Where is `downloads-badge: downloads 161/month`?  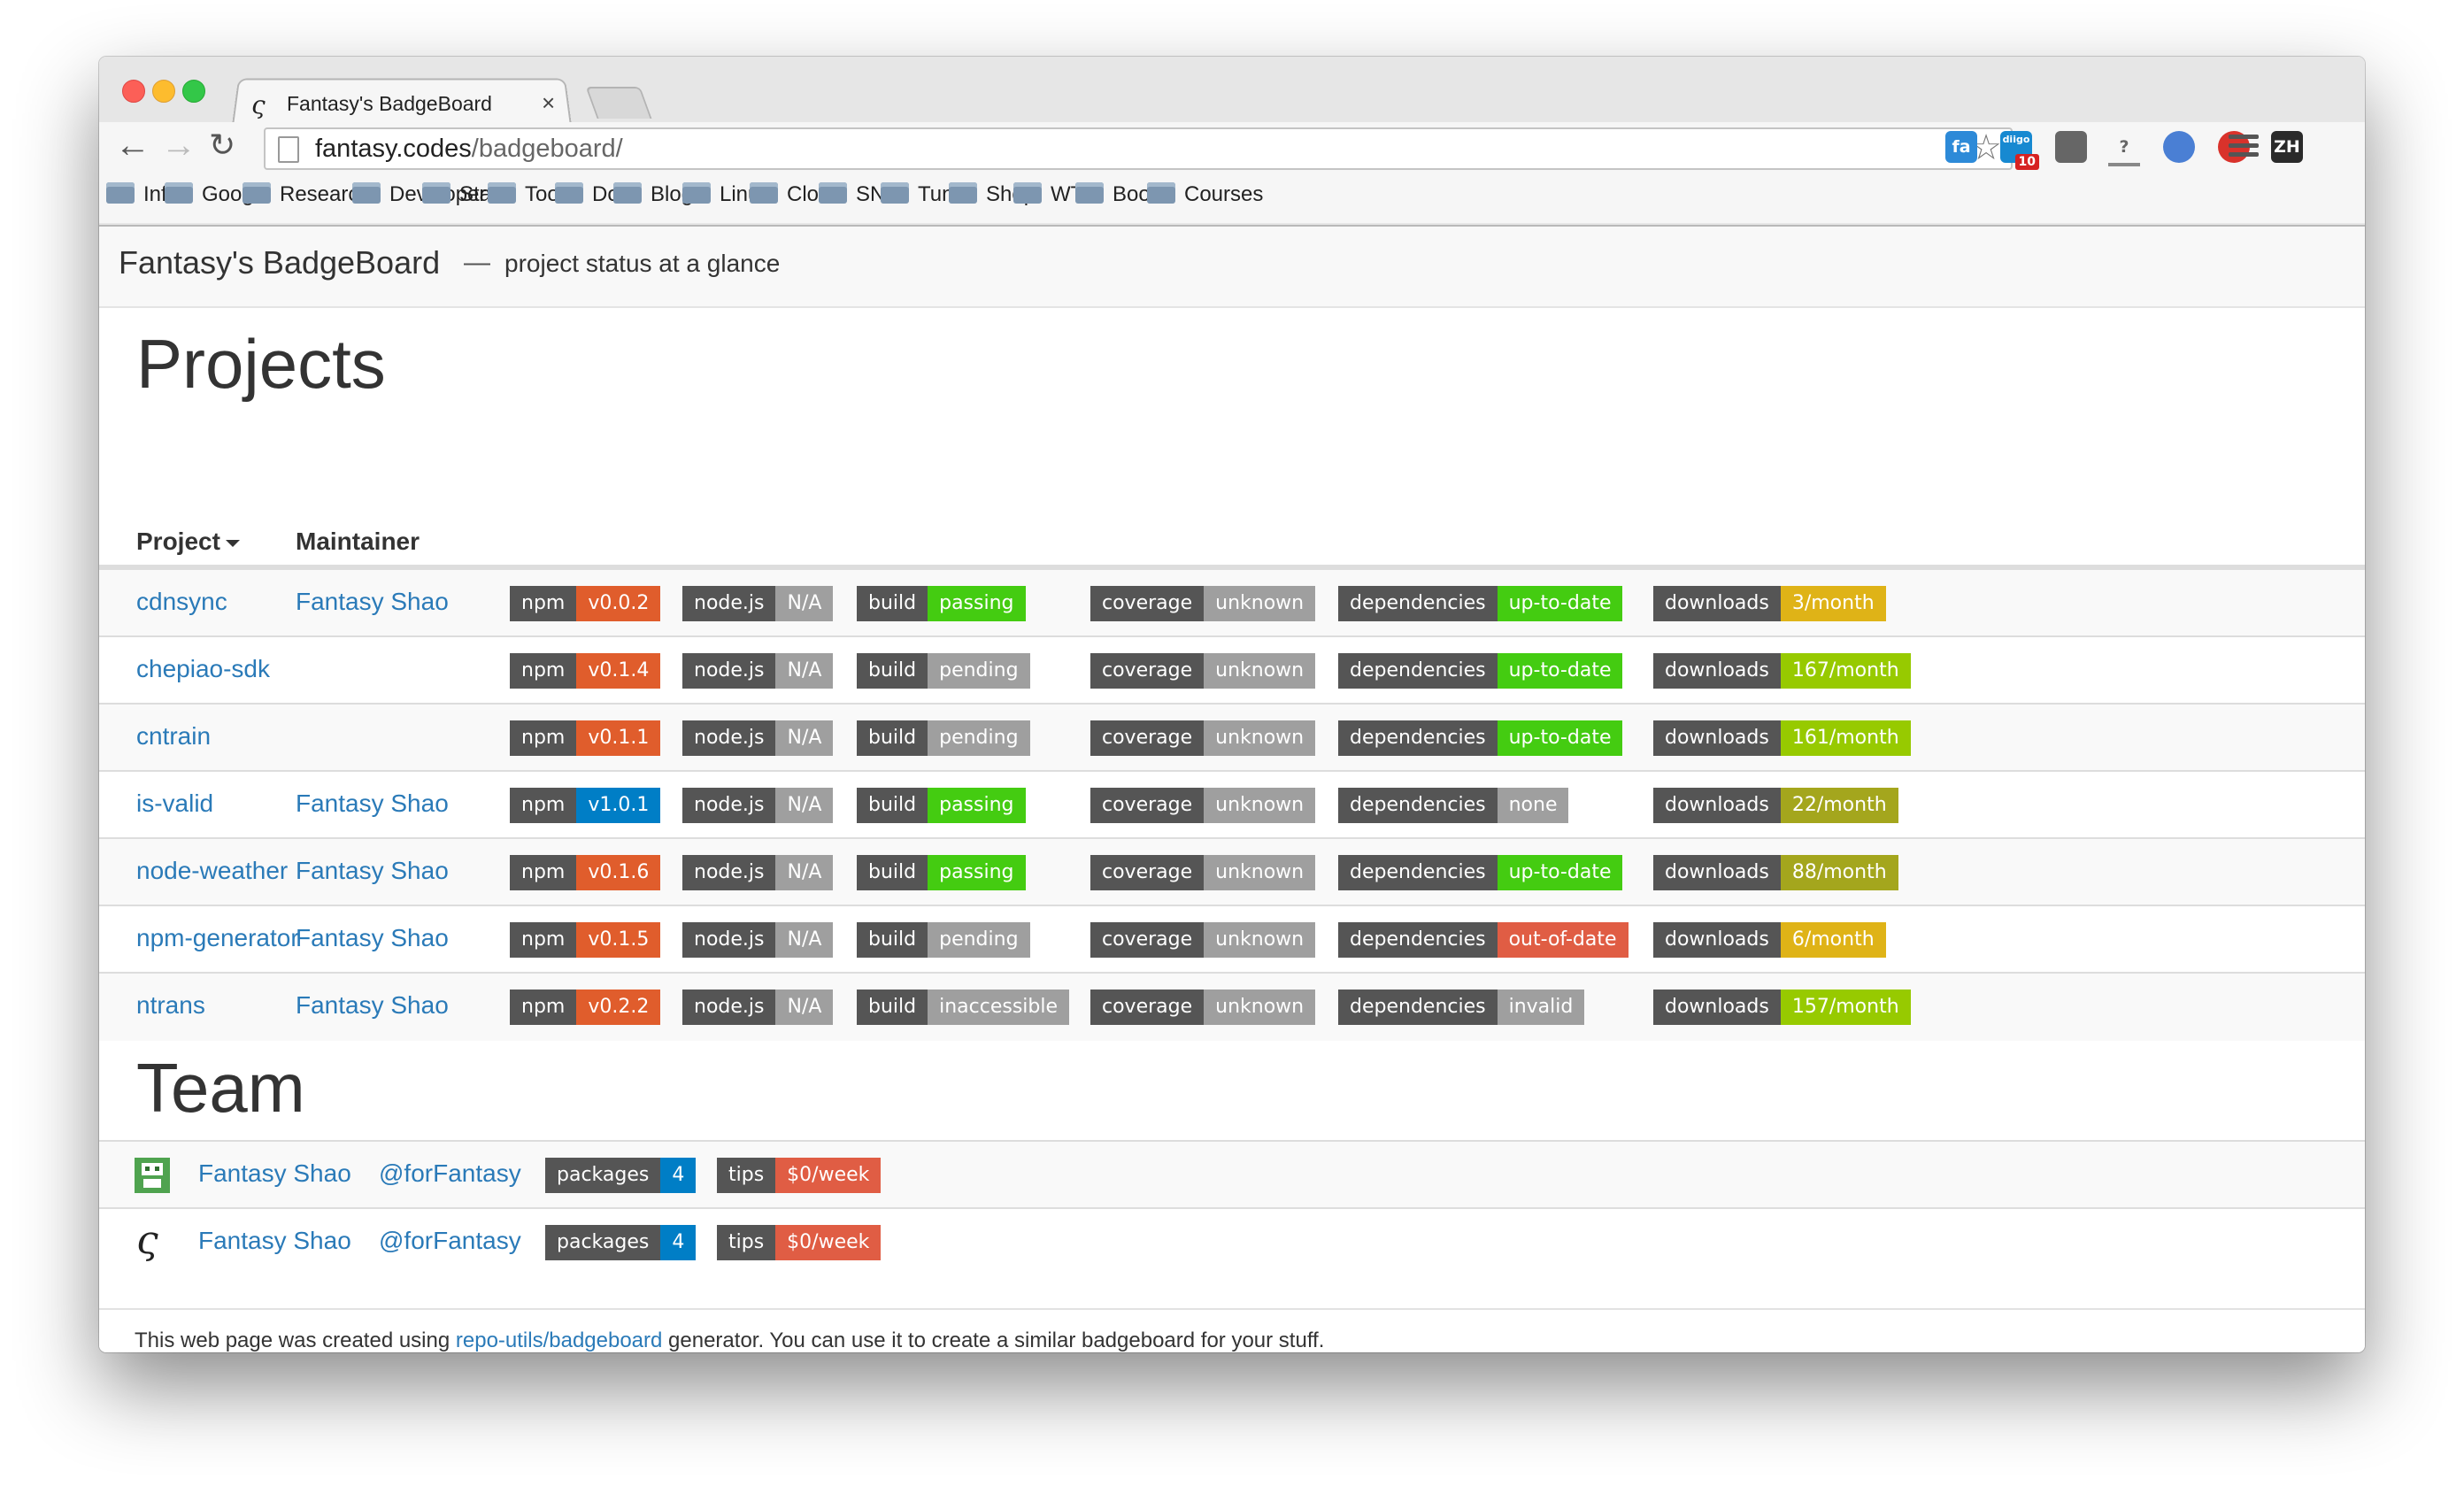 downloads-badge: downloads 161/month is located at coordinates (1782, 738).